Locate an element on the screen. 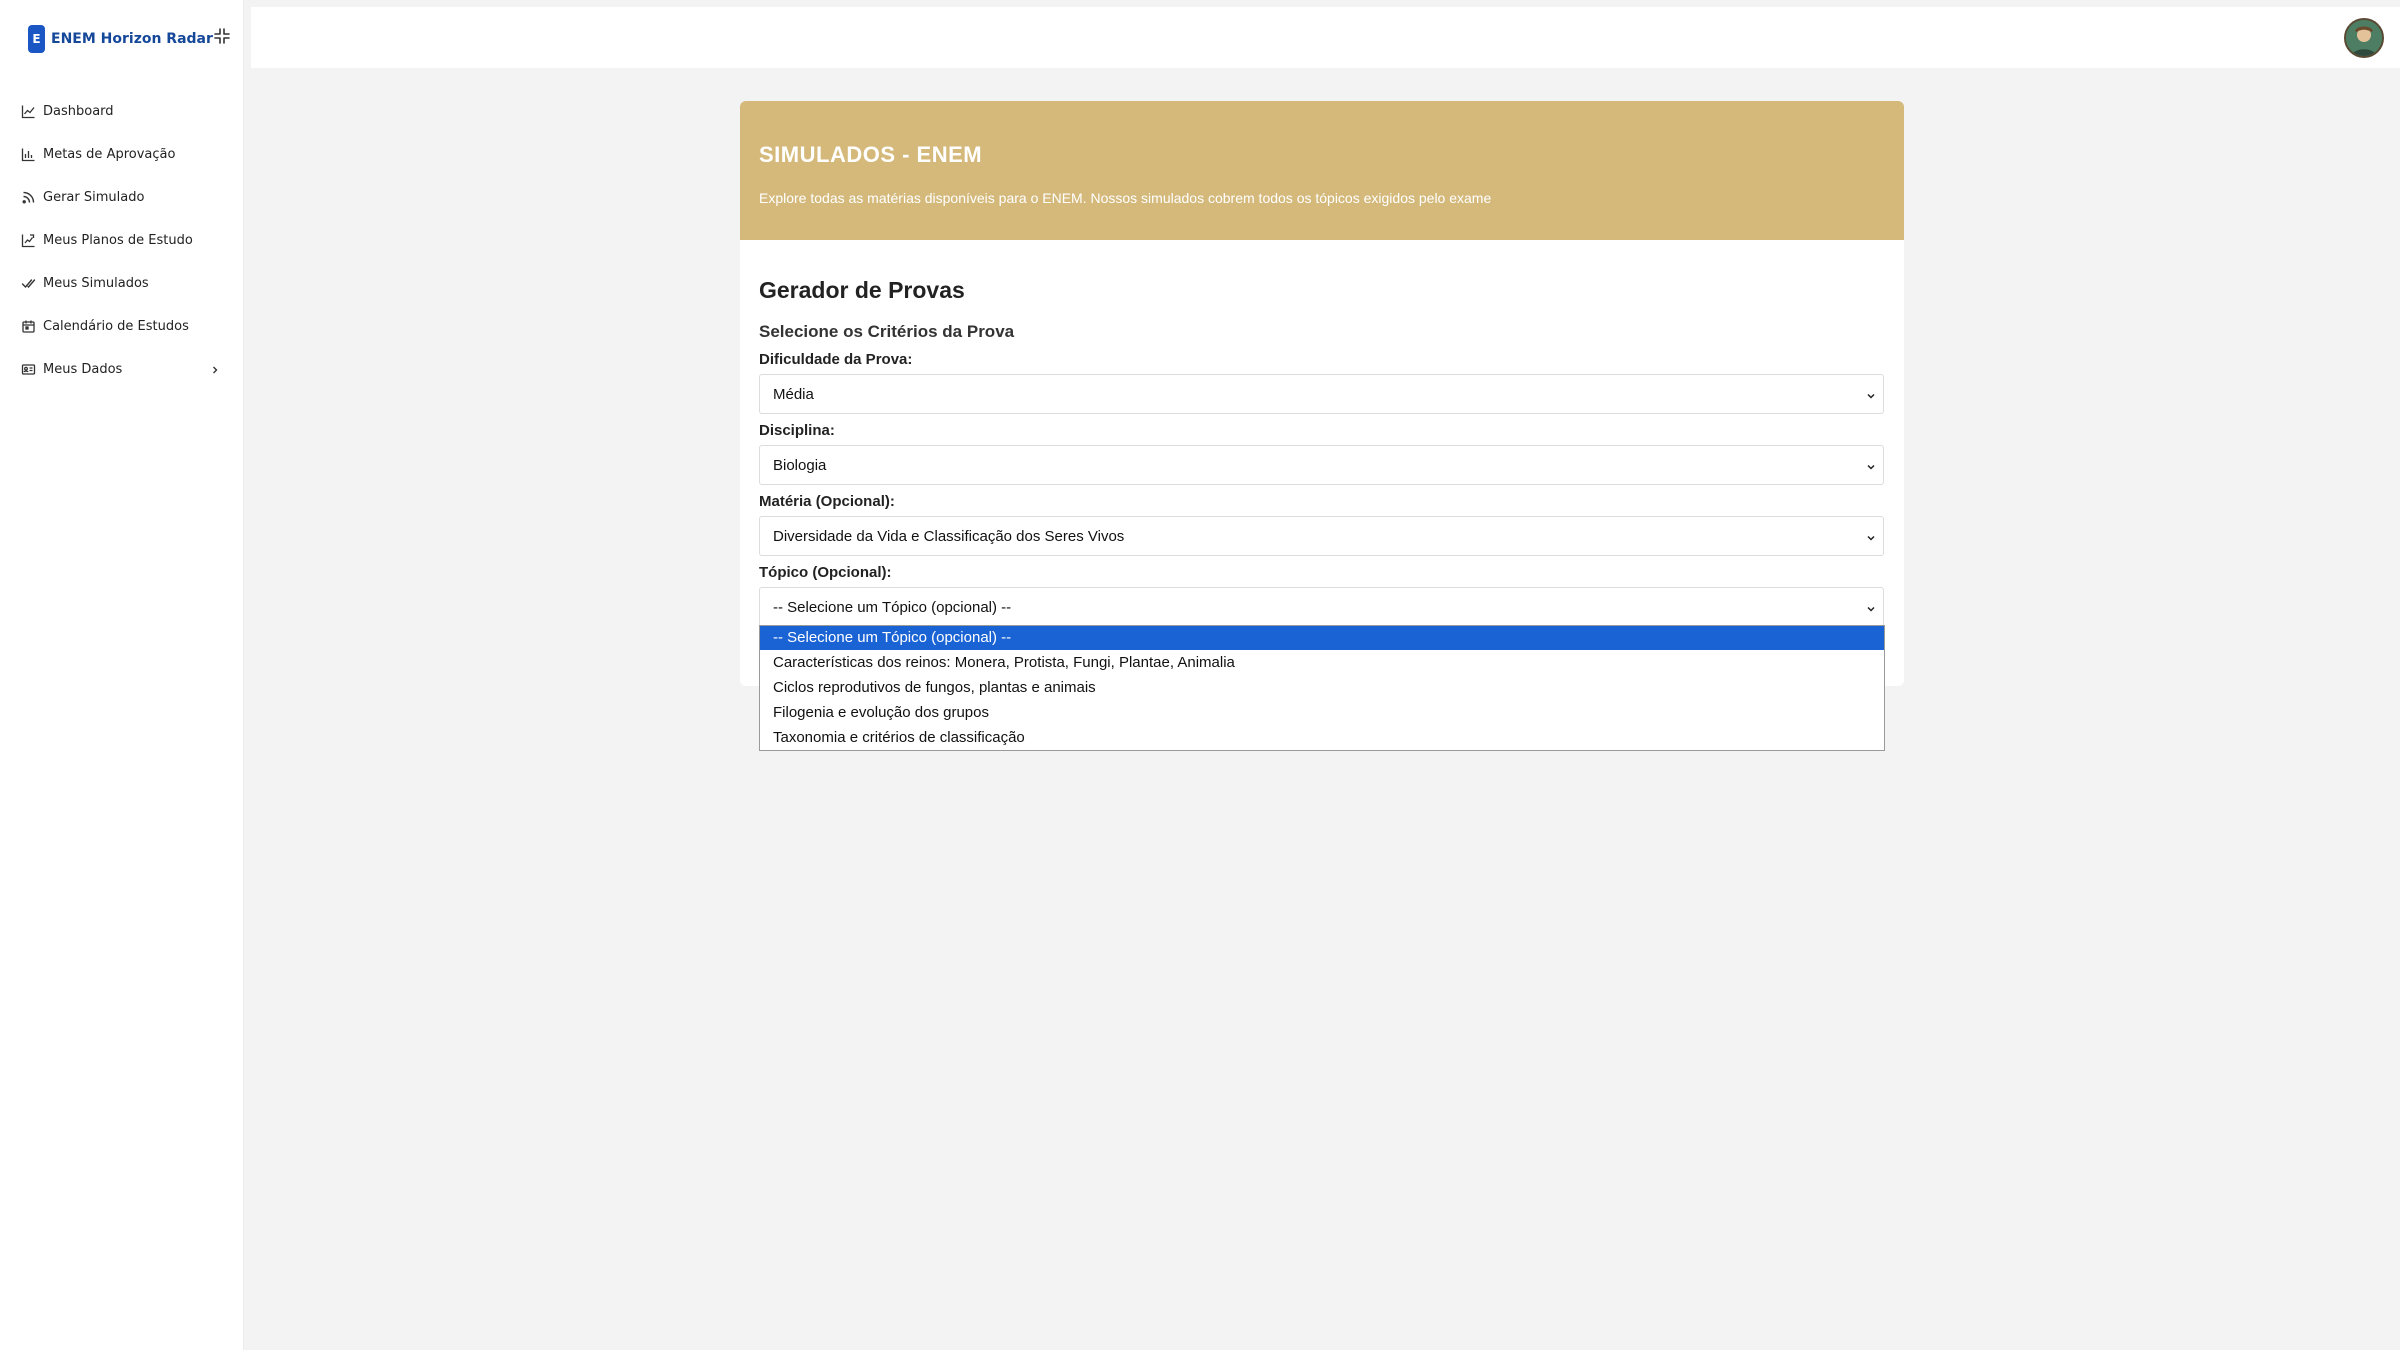  brand-logo: E is located at coordinates (36, 39).